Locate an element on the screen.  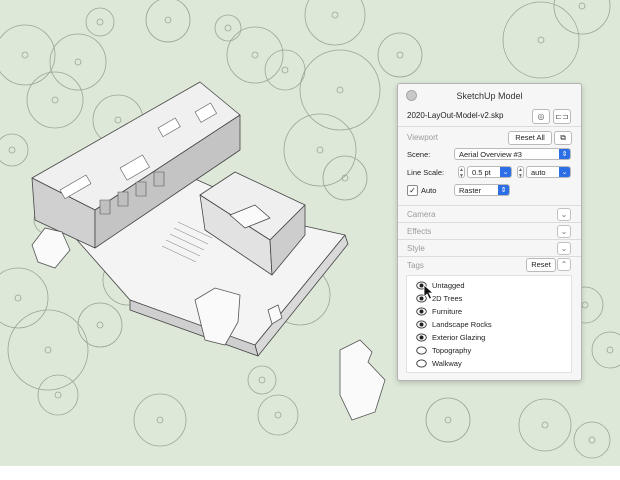
file-name: 2020-LayOut-Model-v2.skp is located at coordinates (455, 115).